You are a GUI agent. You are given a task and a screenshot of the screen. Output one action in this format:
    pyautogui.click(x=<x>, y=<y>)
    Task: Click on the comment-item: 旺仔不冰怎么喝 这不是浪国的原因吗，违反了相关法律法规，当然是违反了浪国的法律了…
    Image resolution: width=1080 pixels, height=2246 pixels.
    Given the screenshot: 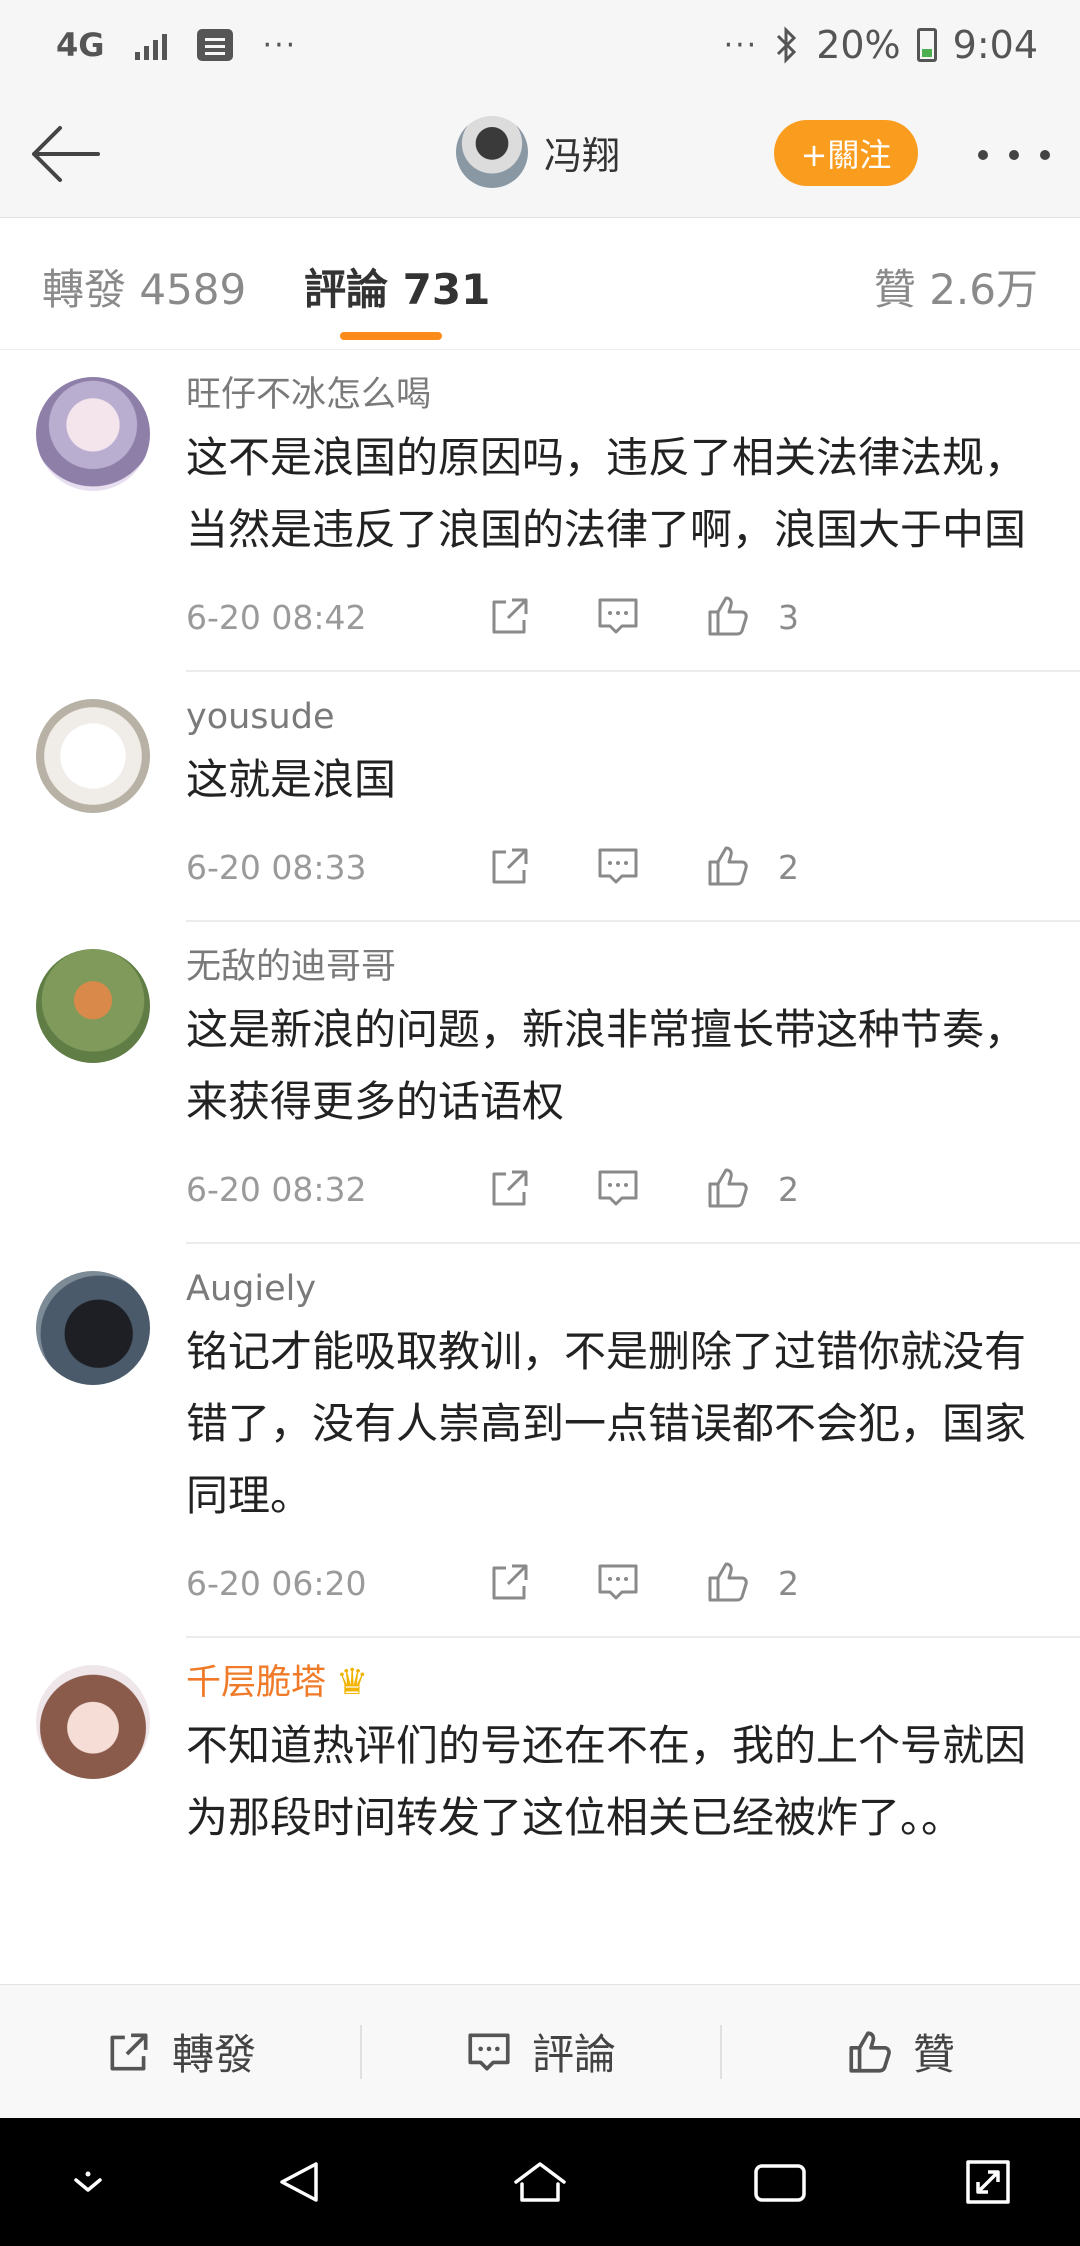 What is the action you would take?
    pyautogui.click(x=540, y=511)
    